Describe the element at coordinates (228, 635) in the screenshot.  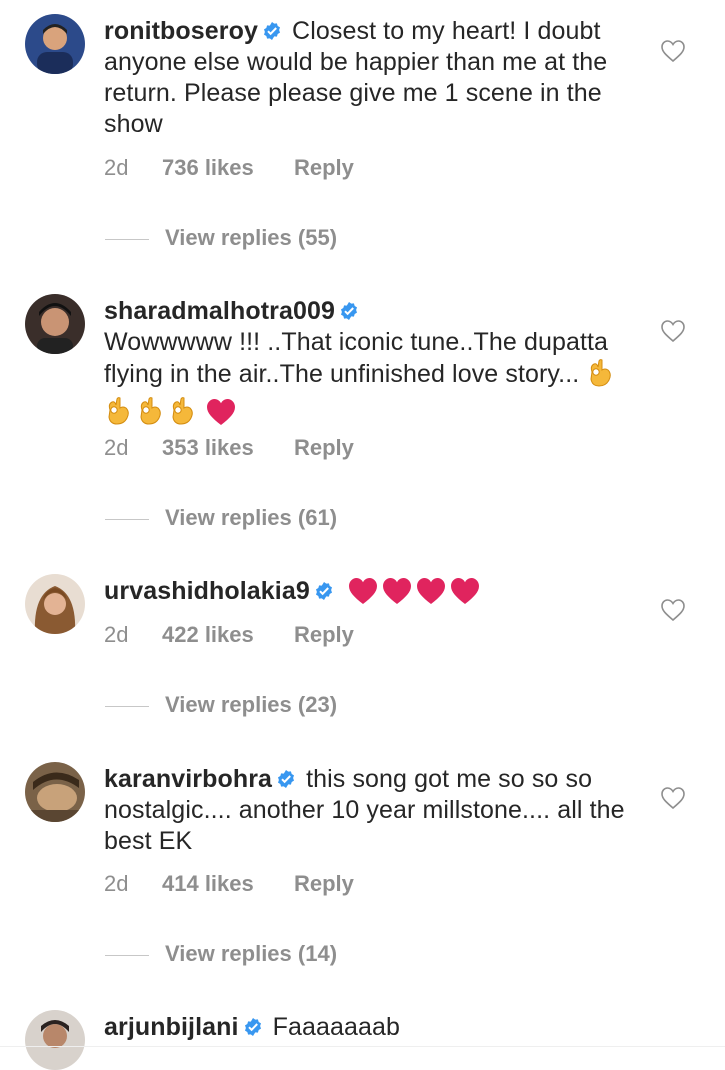
I see `comment-likes: 422 likes` at that location.